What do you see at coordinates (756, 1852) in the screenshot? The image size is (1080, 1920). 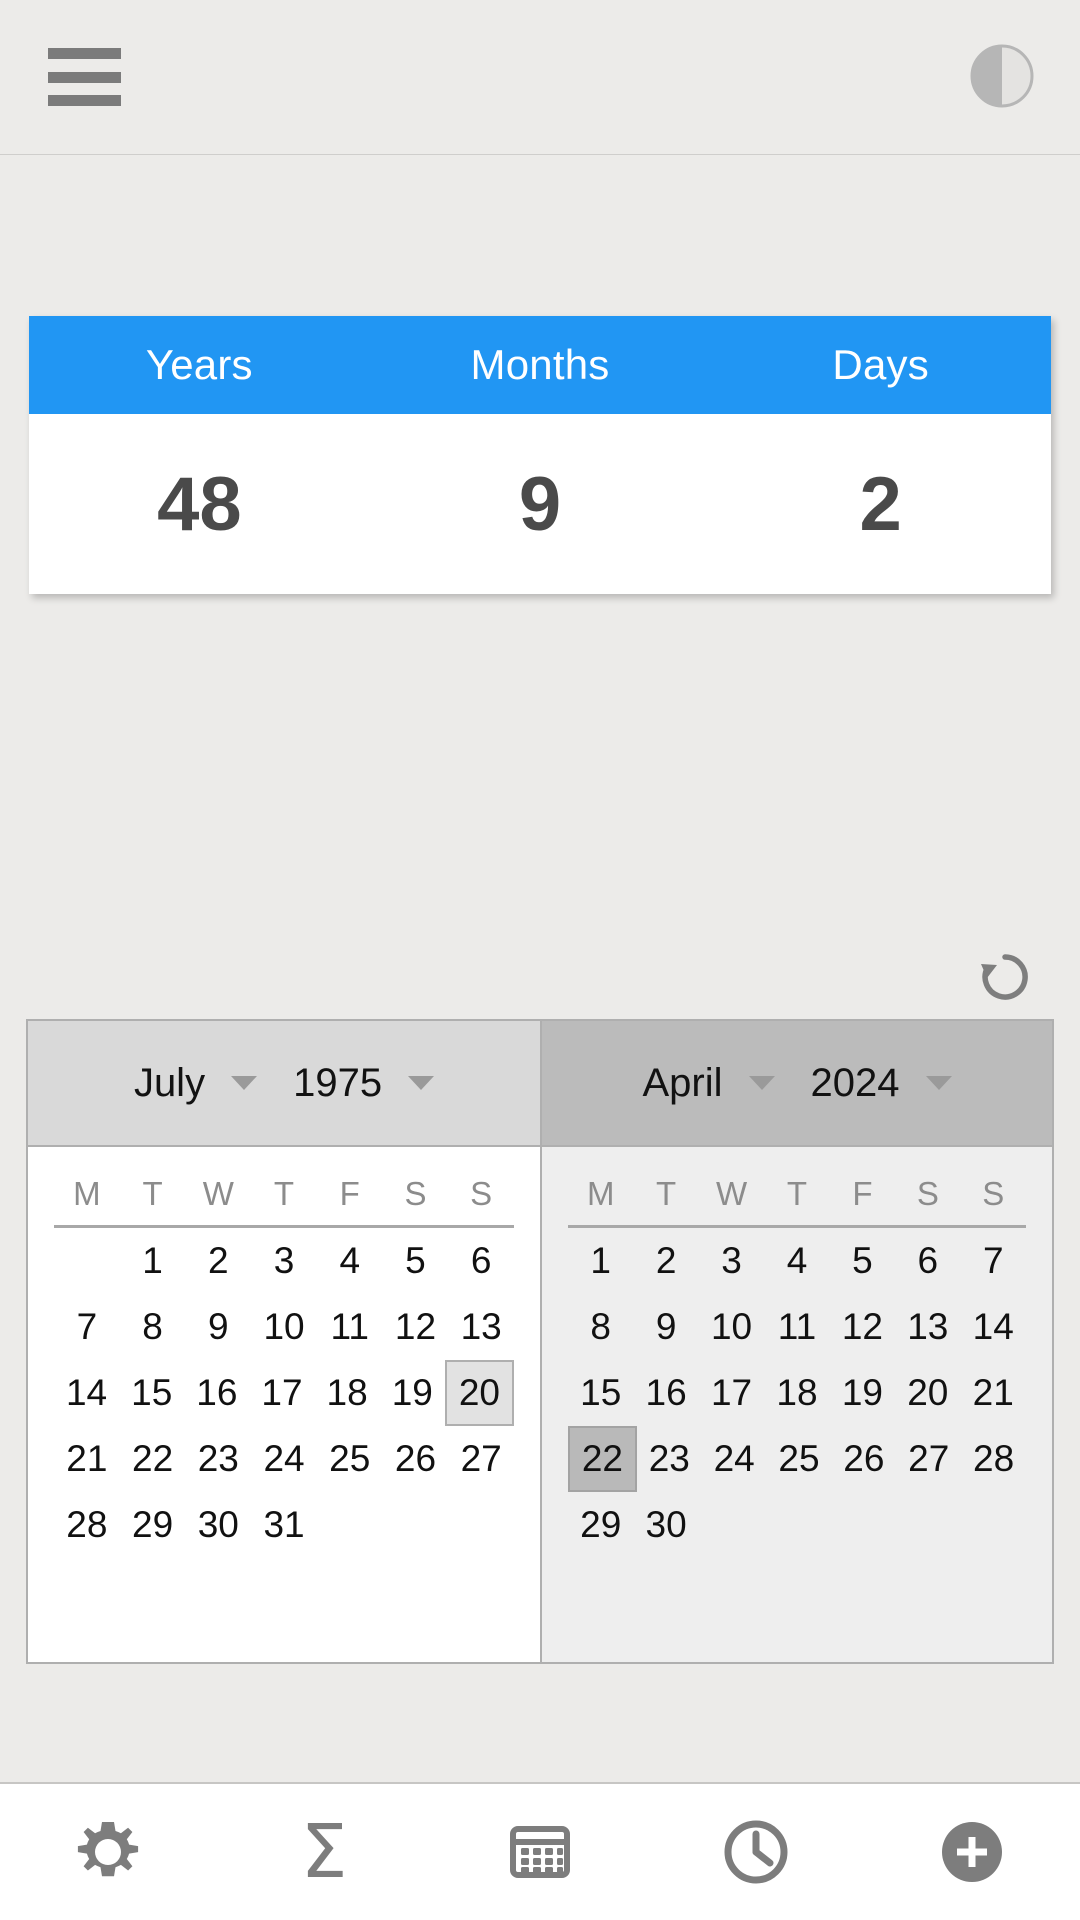 I see `clock-icon` at bounding box center [756, 1852].